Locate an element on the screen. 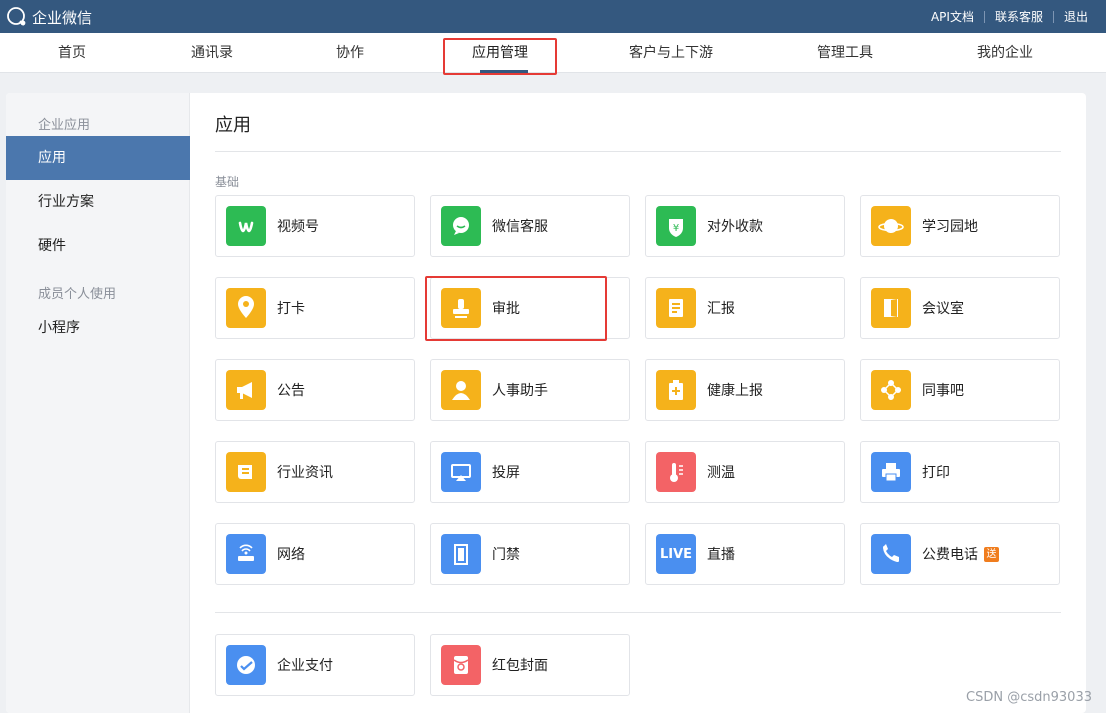 The image size is (1106, 713). app-tile-label: 人事助手 is located at coordinates (520, 391).